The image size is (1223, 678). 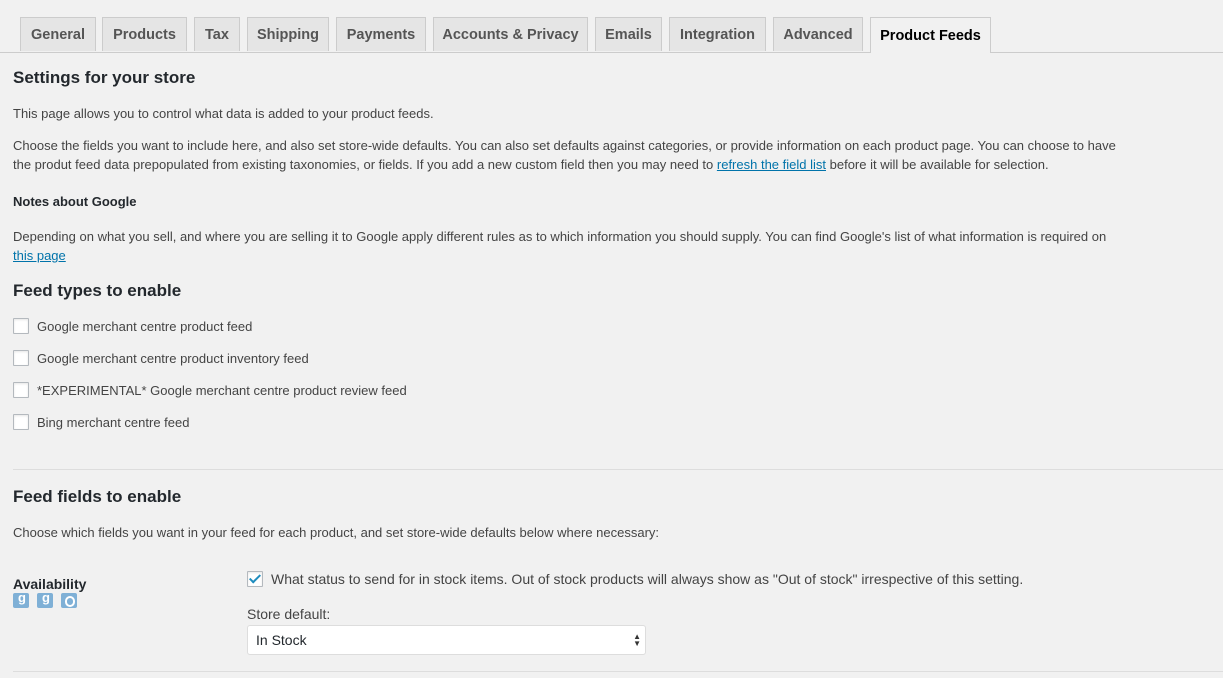 I want to click on tab-shipping: Shipping, so click(x=288, y=34).